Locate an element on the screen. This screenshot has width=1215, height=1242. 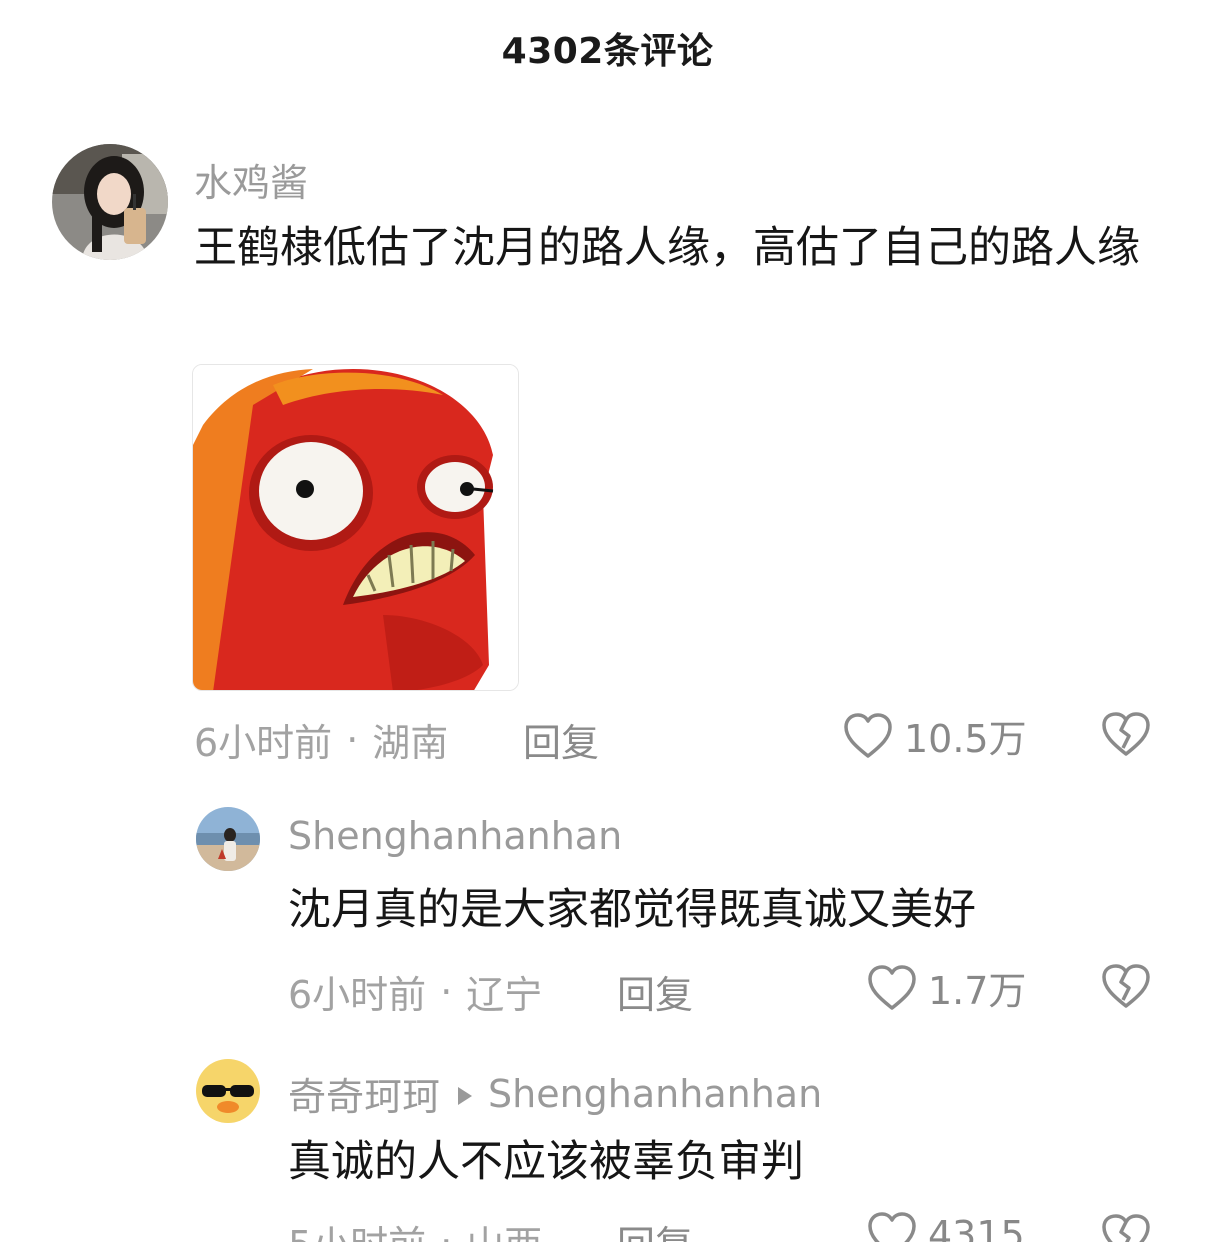
reply-location: 辽宁 is located at coordinates (504, 995).